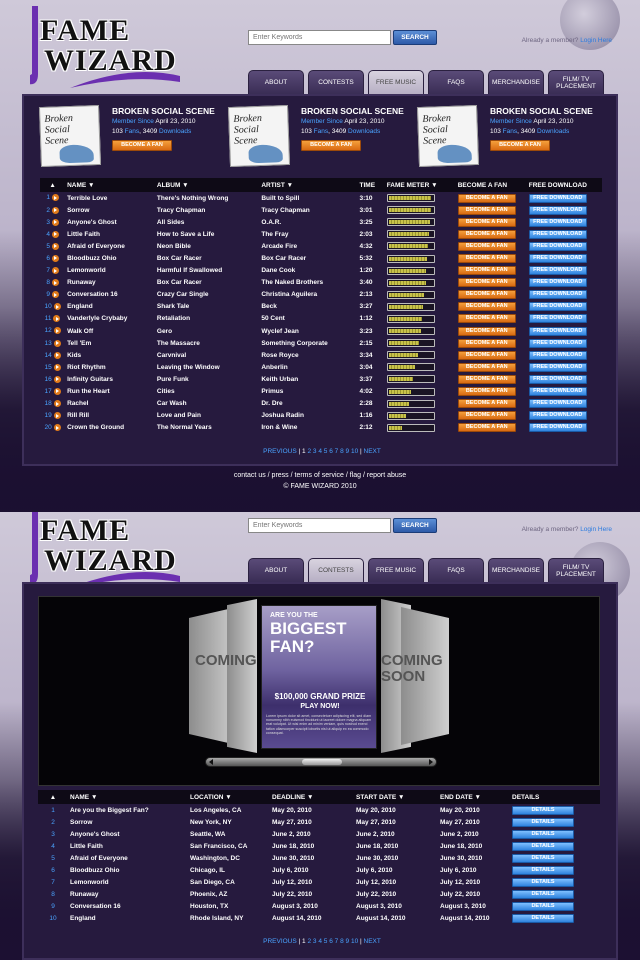  What do you see at coordinates (128, 822) in the screenshot?
I see `contest-name: Sorrow` at bounding box center [128, 822].